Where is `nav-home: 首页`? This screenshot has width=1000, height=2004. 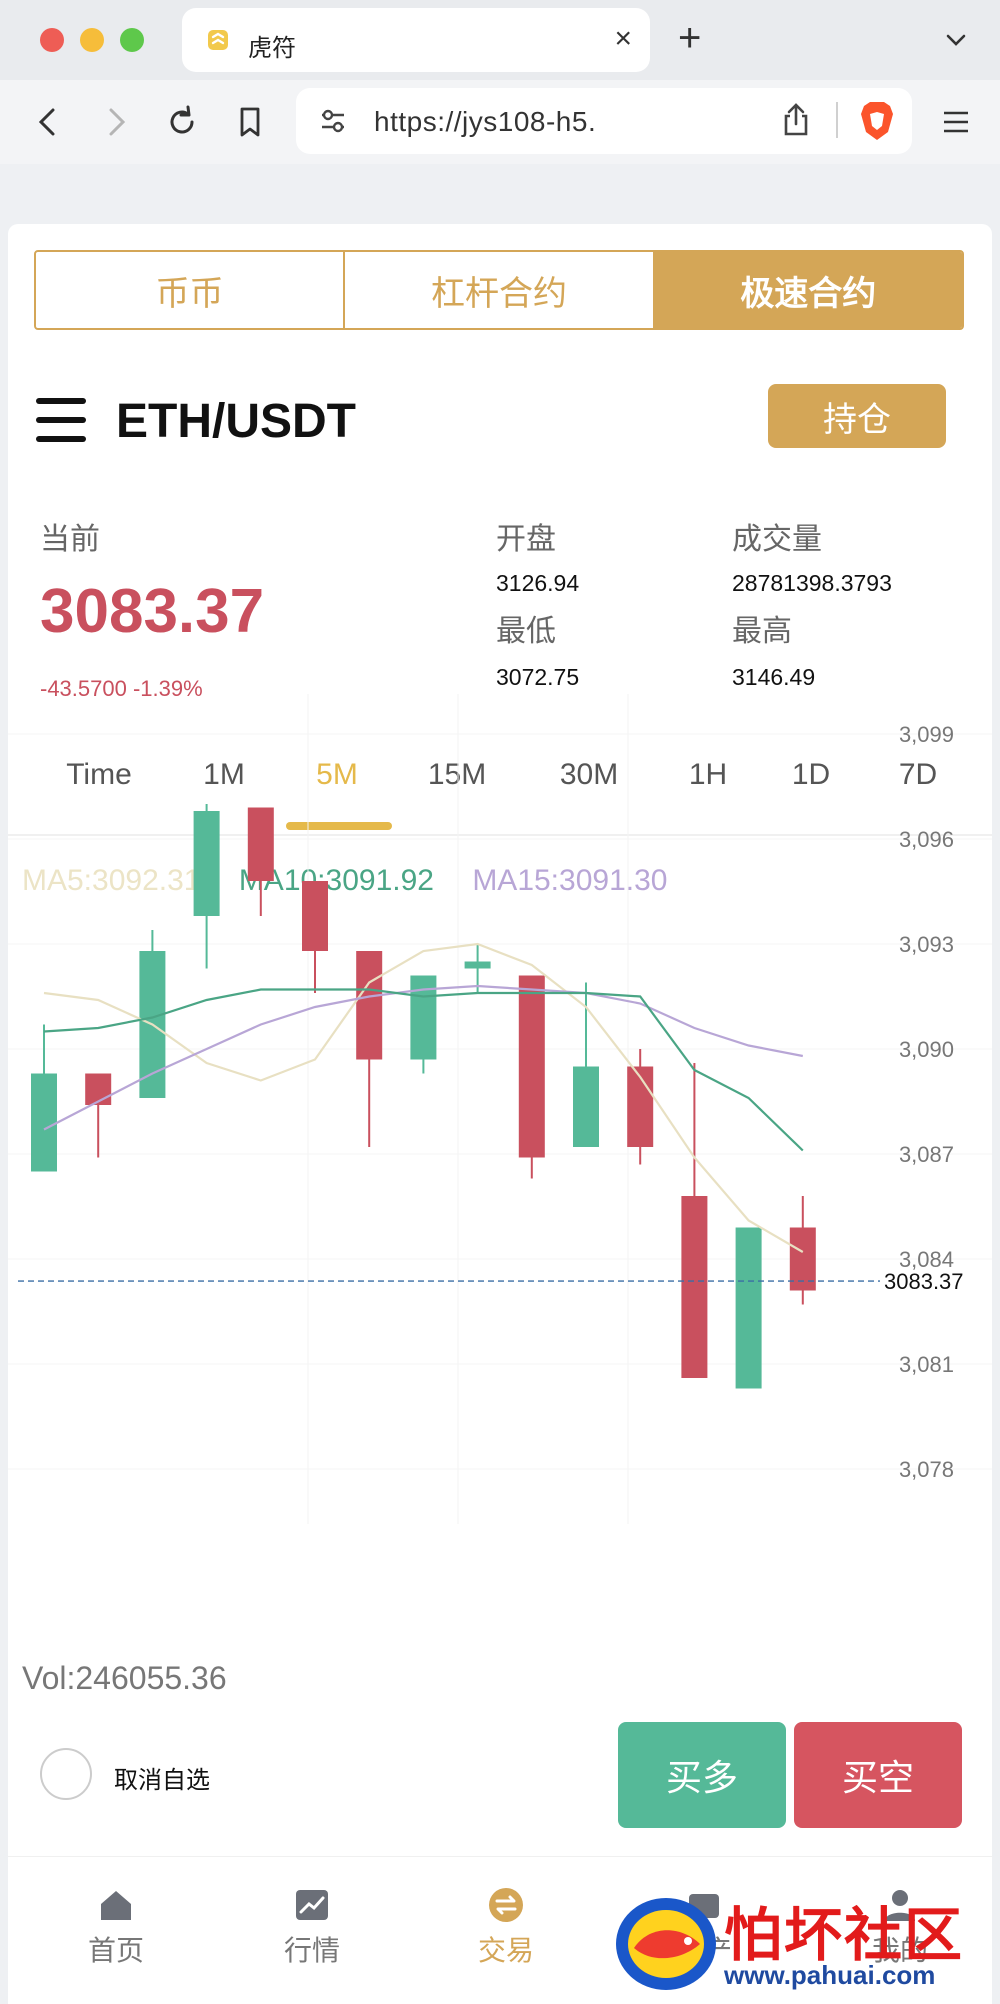 nav-home: 首页 is located at coordinates (116, 1927).